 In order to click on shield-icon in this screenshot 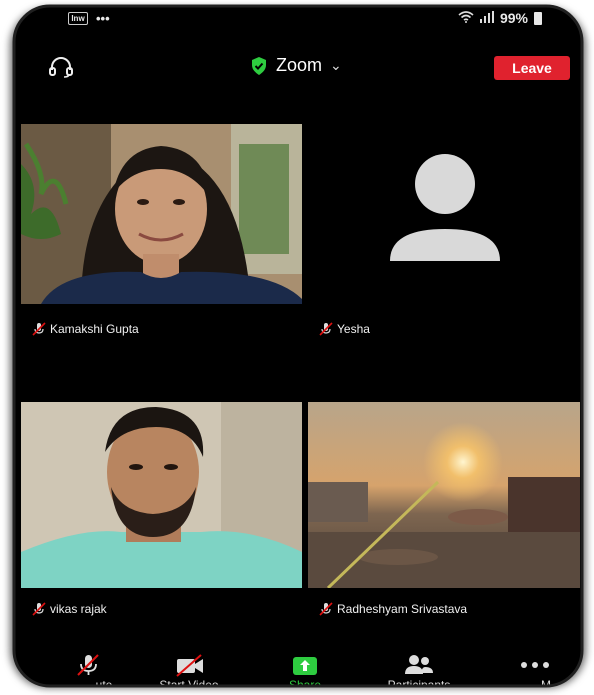, I will do `click(259, 65)`.